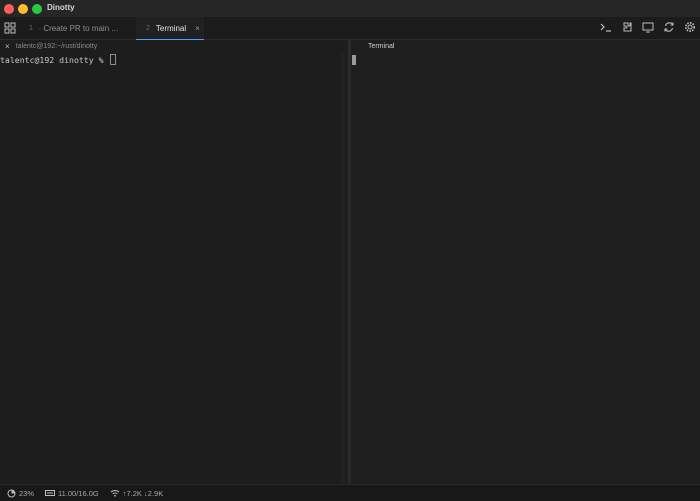 This screenshot has width=700, height=501. Describe the element at coordinates (7, 46) in the screenshot. I see `close-pane-icon: ×` at that location.